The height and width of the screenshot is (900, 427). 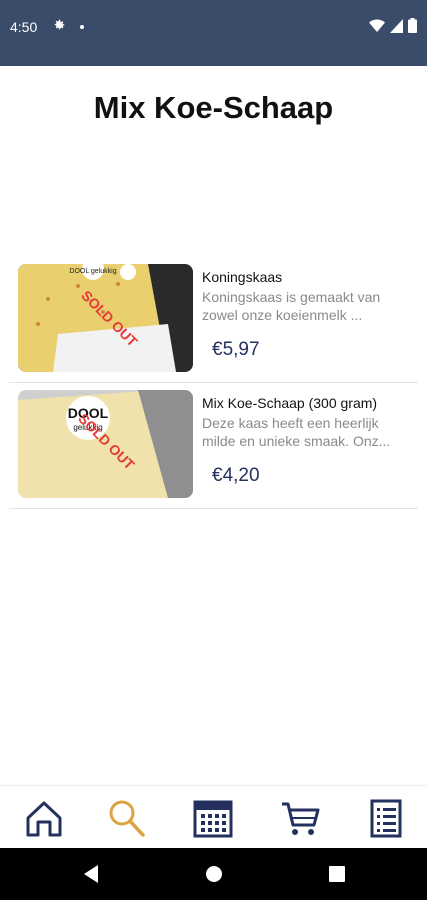 I want to click on product-price: €5,97, so click(x=236, y=349).